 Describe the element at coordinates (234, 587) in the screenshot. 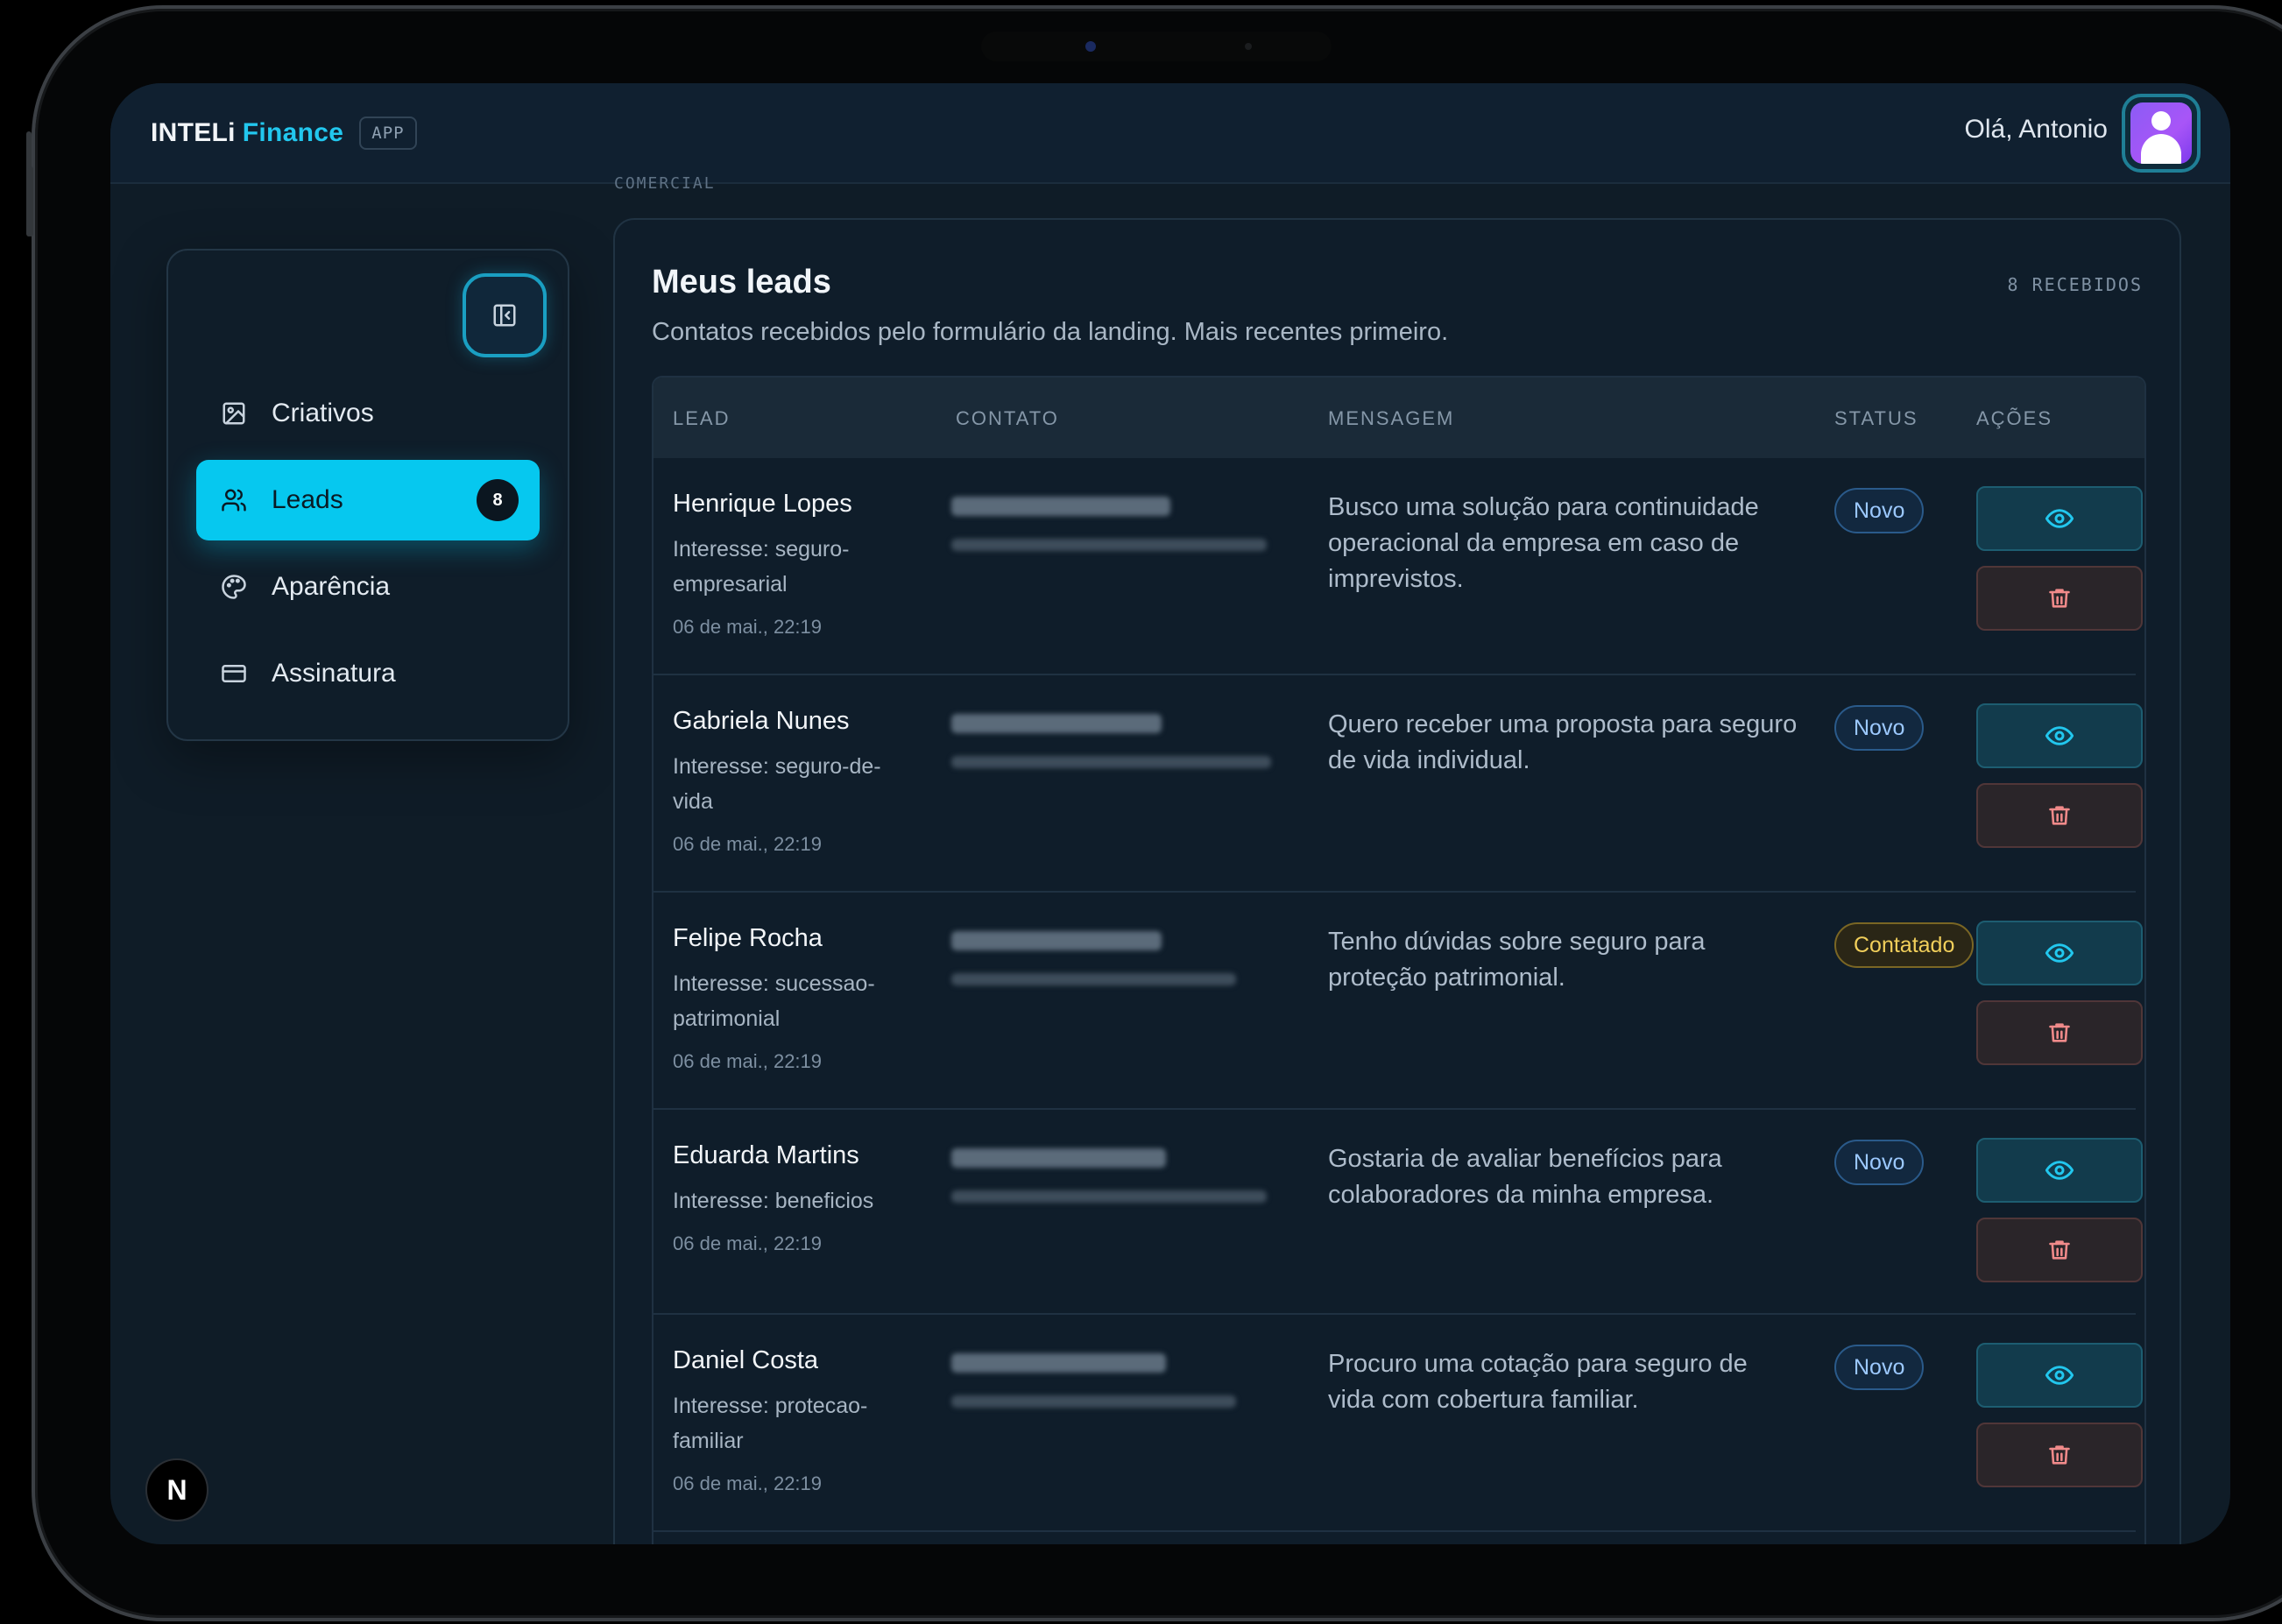

I see `palette-icon` at that location.